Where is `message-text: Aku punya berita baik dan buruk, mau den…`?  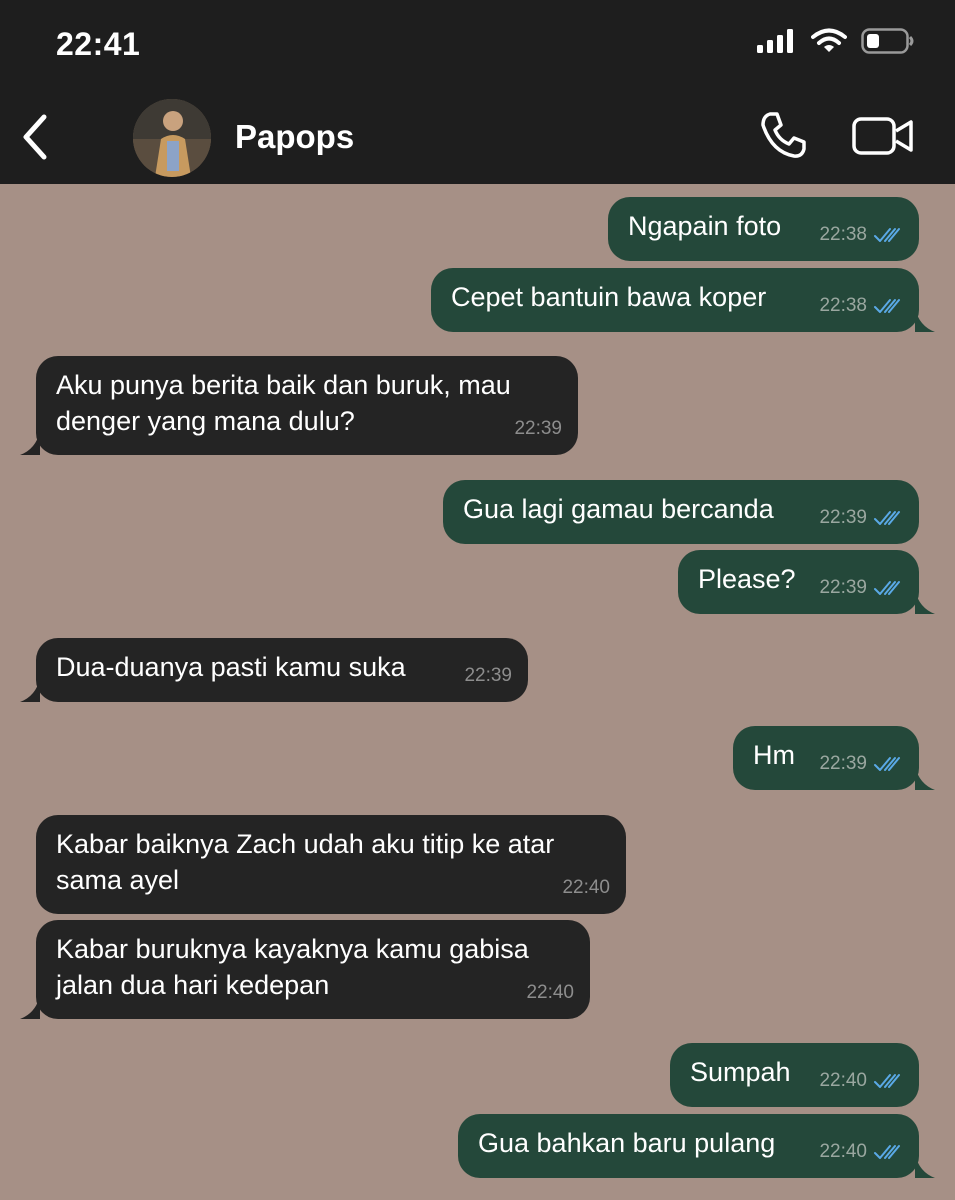 message-text: Aku punya berita baik dan buruk, mau den… is located at coordinates (283, 403).